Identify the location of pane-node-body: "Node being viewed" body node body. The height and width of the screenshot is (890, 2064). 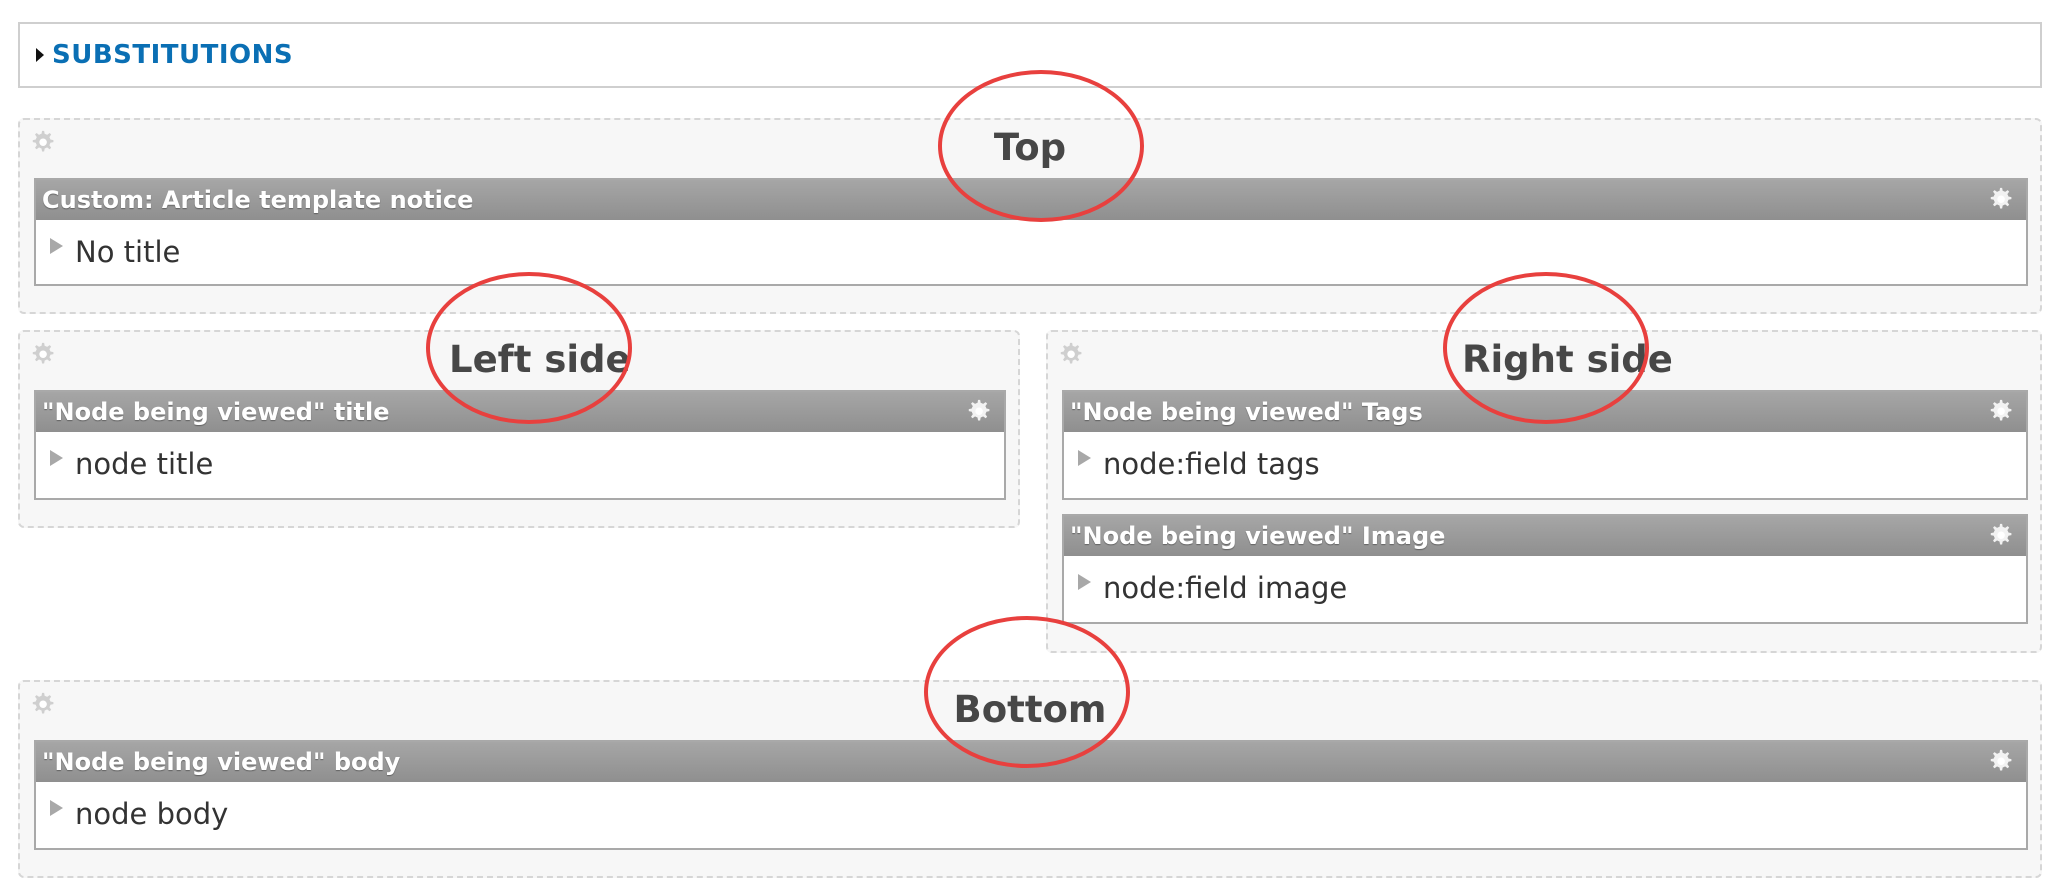
(1031, 795).